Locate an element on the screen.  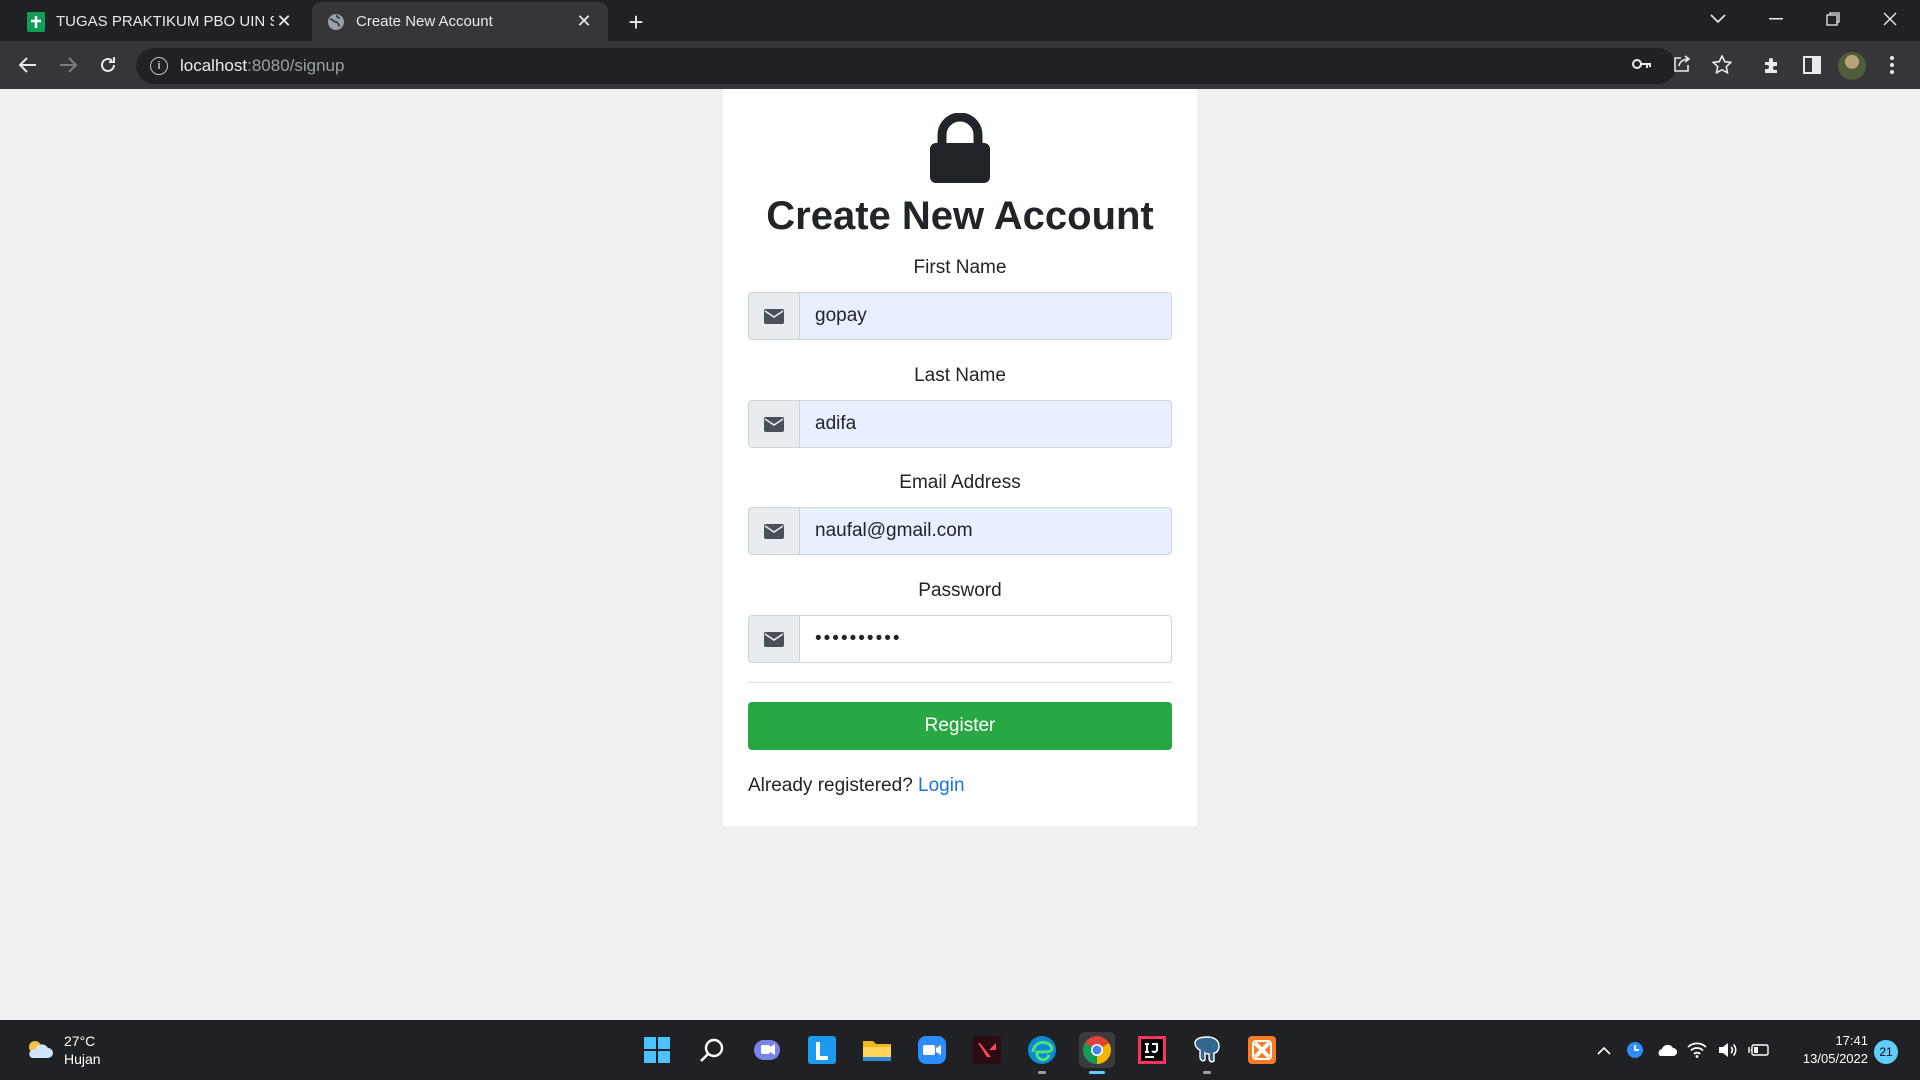
restore-button is located at coordinates (1833, 19).